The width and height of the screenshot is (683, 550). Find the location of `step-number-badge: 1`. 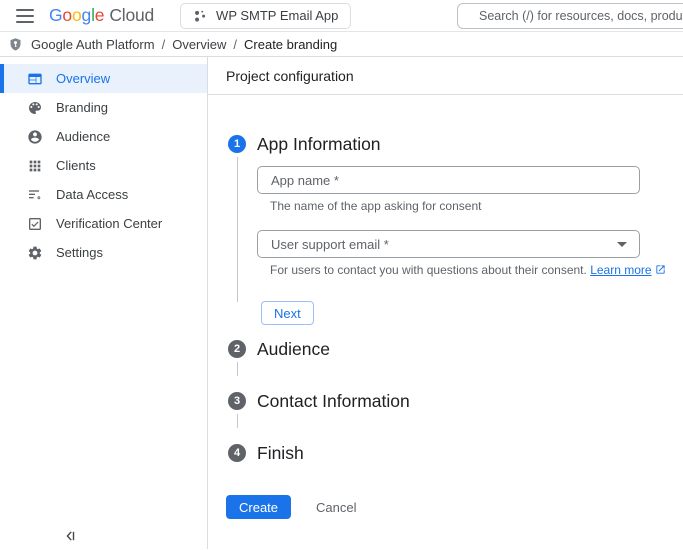

step-number-badge: 1 is located at coordinates (237, 144).